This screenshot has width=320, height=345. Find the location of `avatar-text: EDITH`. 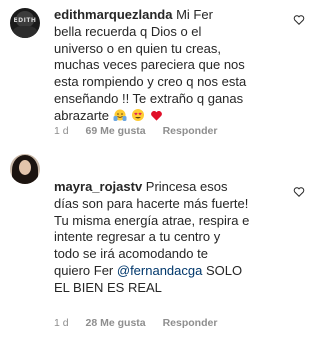

avatar-text: EDITH is located at coordinates (25, 20).